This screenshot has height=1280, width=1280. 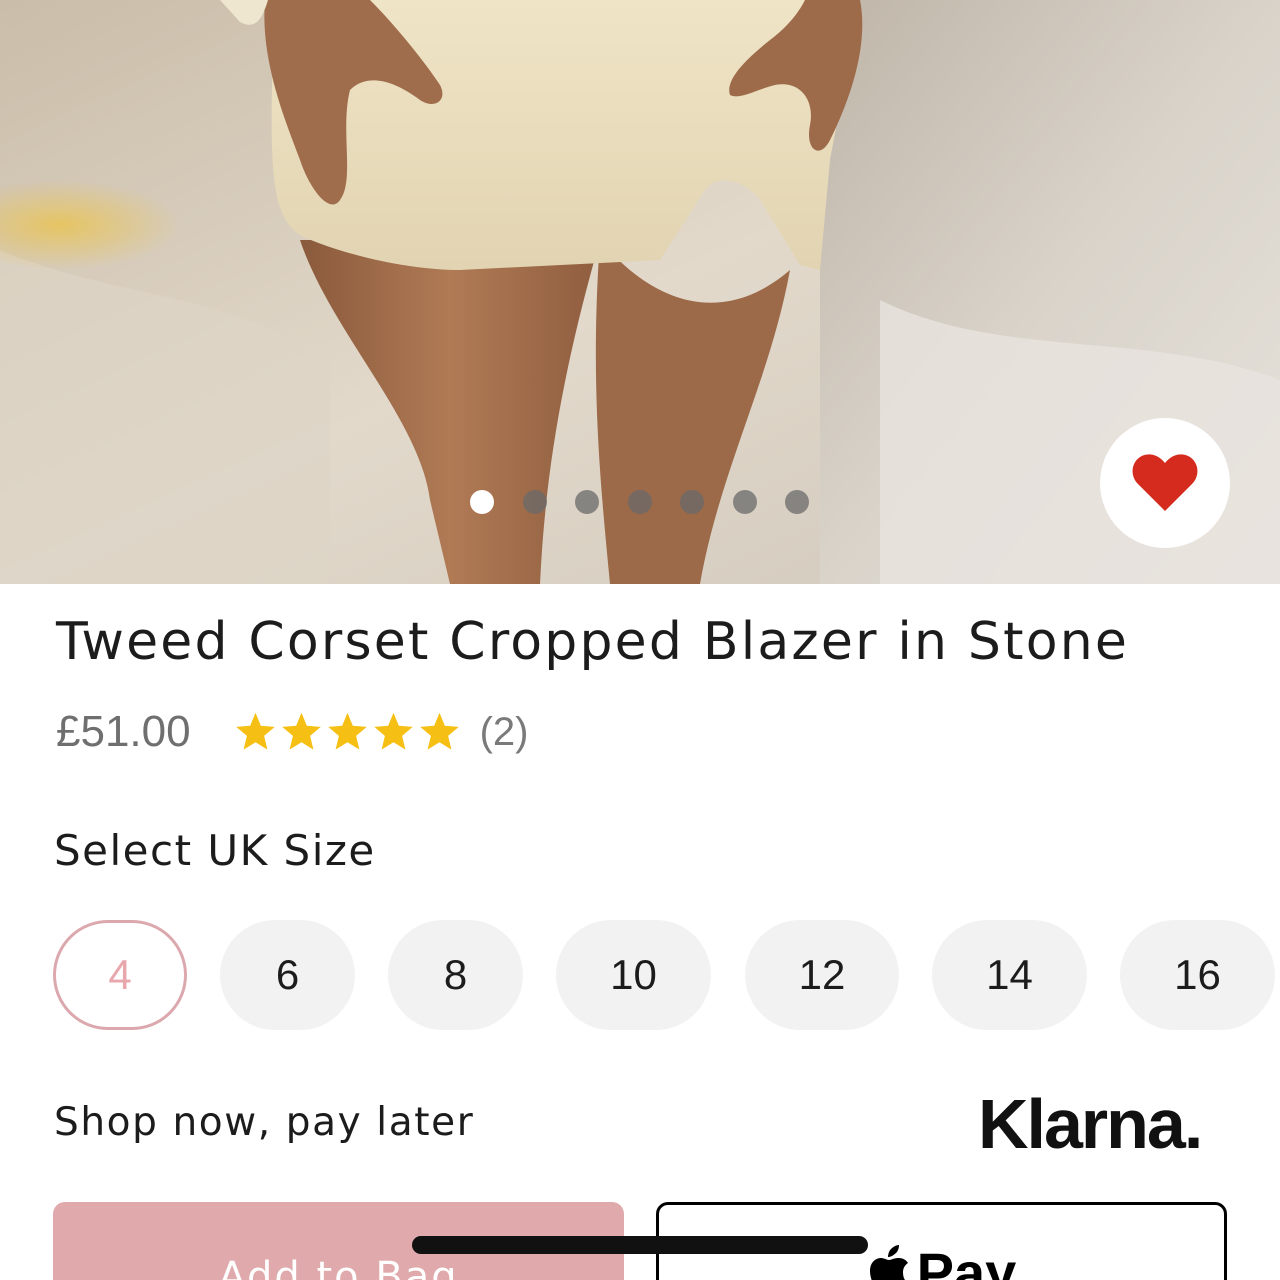 I want to click on review-count: (2), so click(x=504, y=732).